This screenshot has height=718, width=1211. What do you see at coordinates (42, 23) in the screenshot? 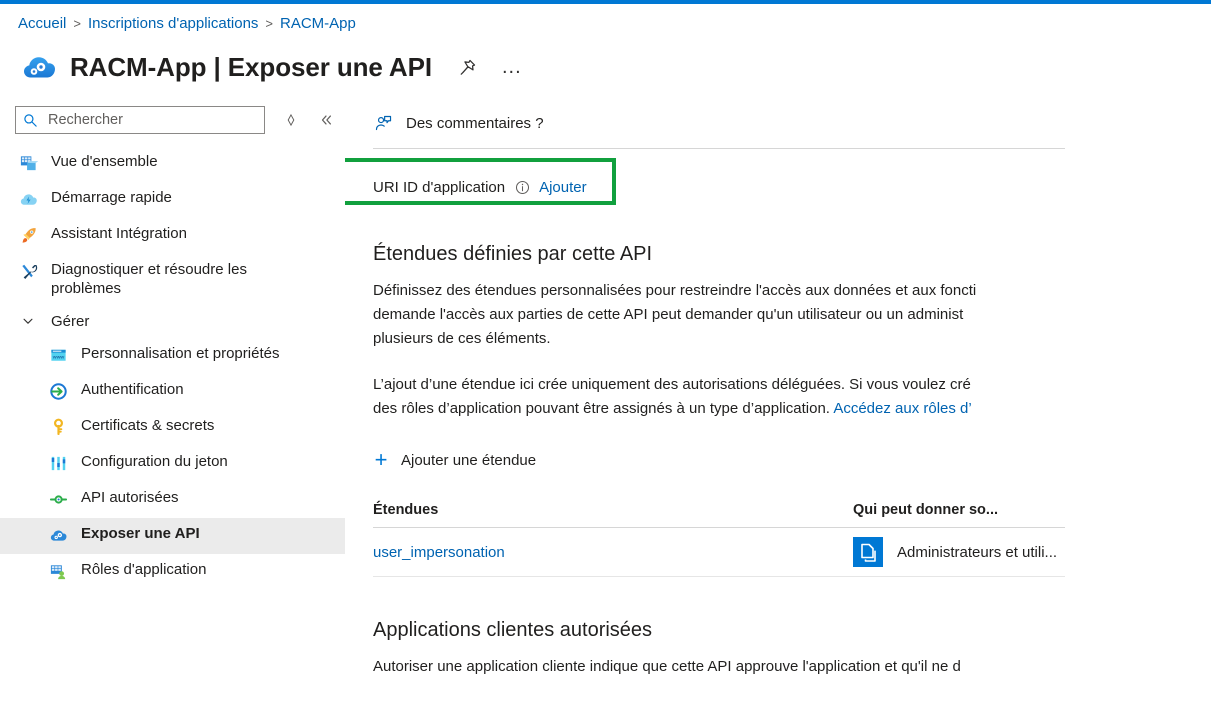
I see `breadcrumb-item-home: Accueil` at bounding box center [42, 23].